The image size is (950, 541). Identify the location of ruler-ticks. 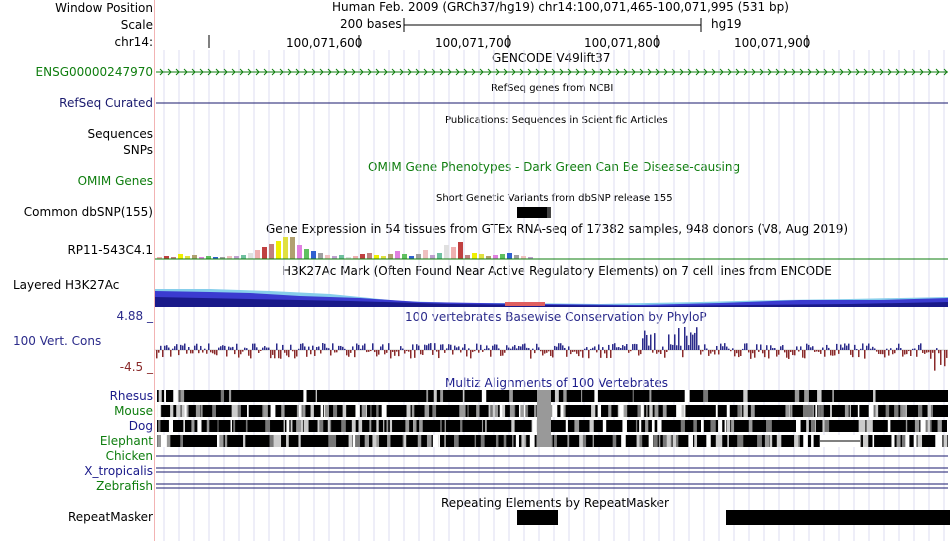
(508, 41).